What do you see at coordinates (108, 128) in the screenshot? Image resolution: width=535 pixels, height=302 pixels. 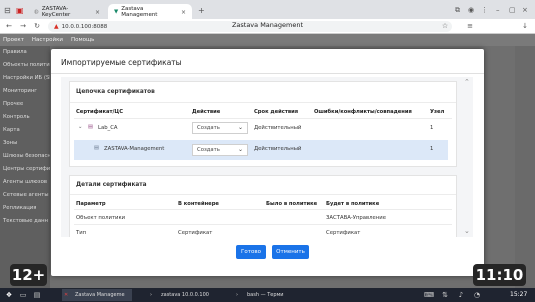 I see `cert-name: Lab_CA` at bounding box center [108, 128].